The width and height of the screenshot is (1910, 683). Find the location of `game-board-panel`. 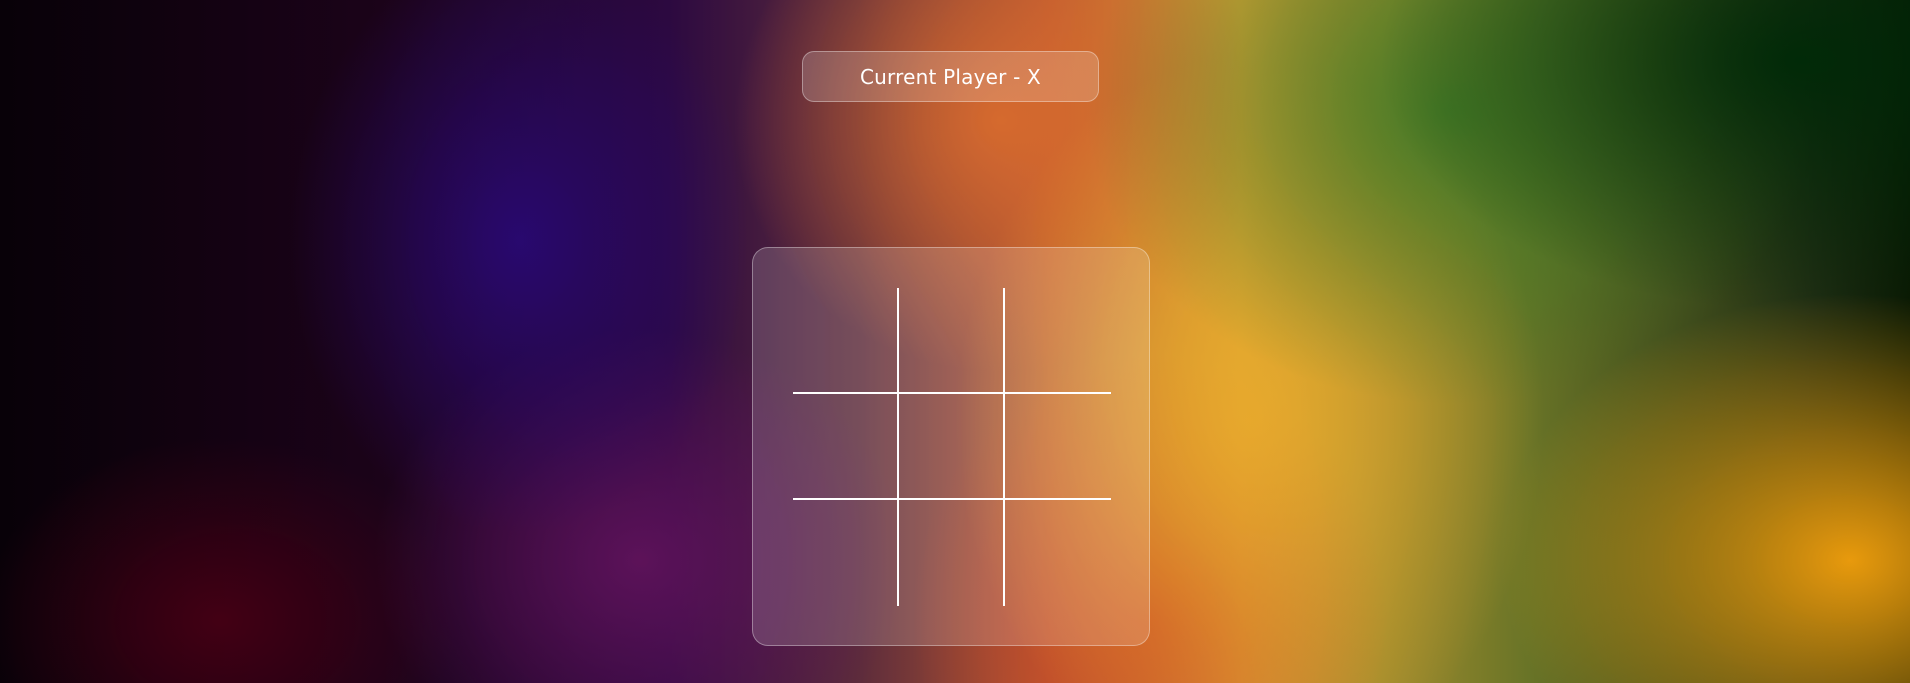

game-board-panel is located at coordinates (951, 446).